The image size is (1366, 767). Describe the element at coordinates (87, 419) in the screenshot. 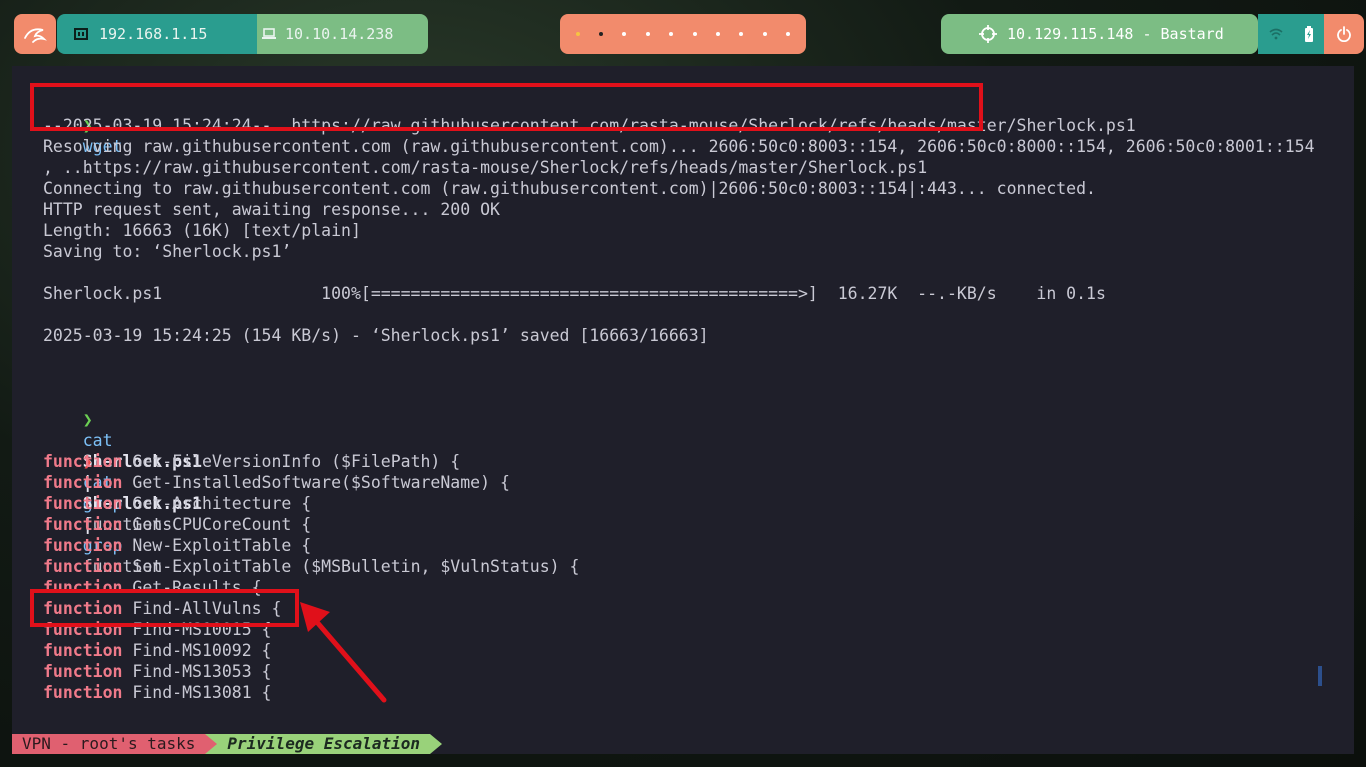

I see `prompt-glyph: ❯` at that location.